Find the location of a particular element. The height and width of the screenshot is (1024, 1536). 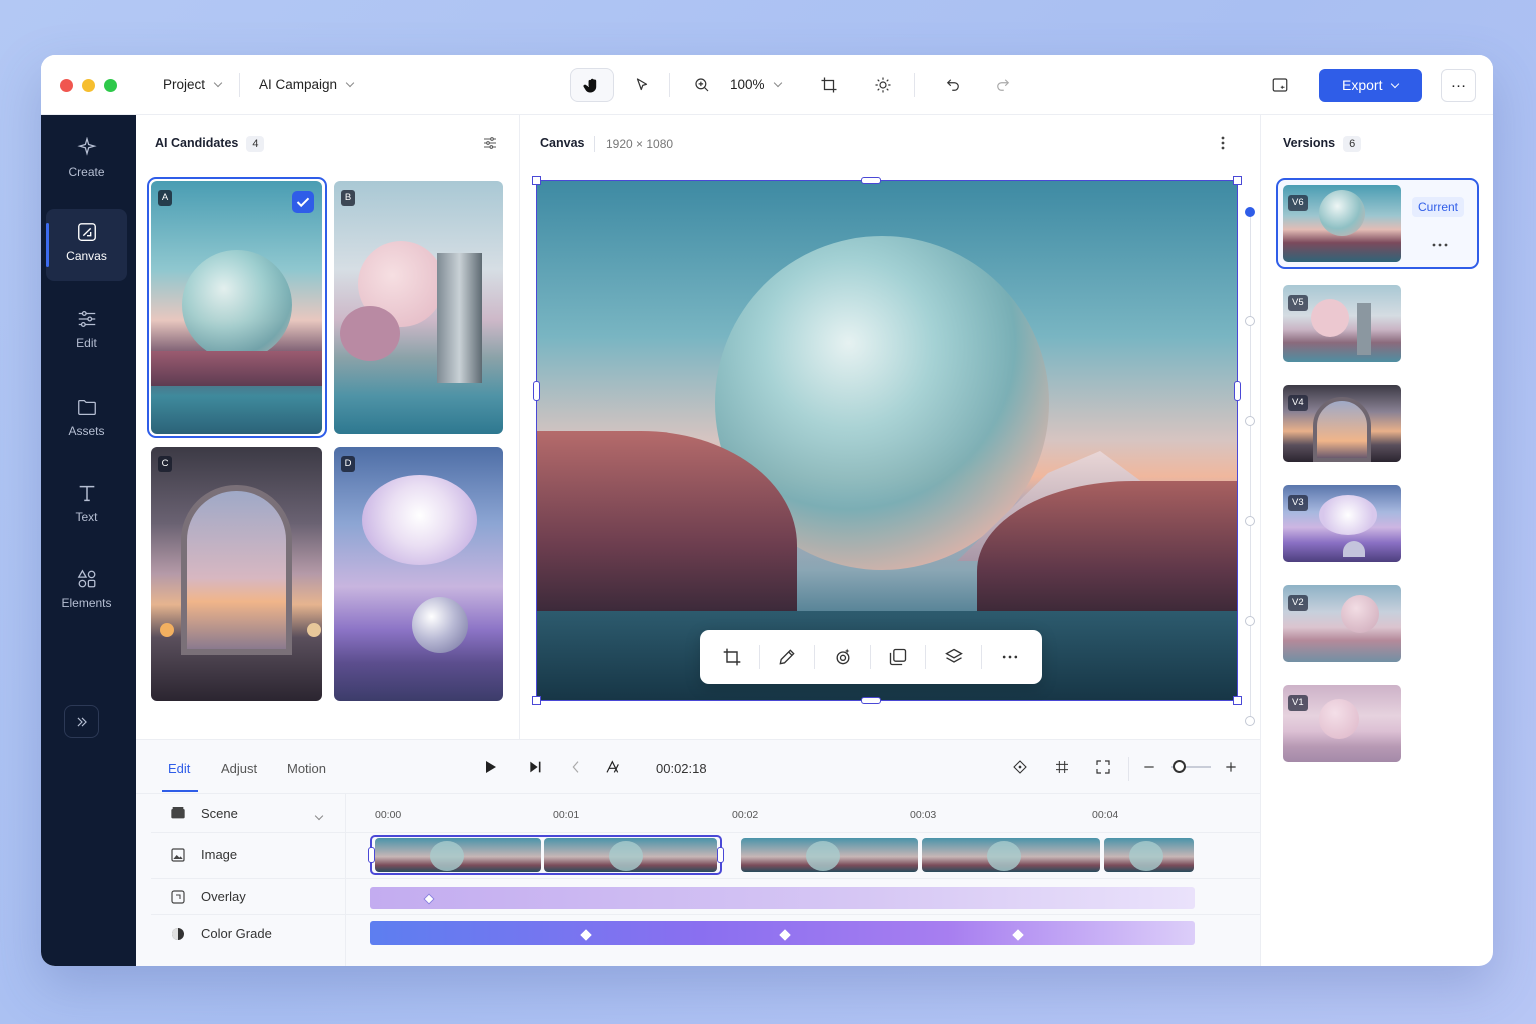

resize-handle-sw is located at coordinates (536, 700).